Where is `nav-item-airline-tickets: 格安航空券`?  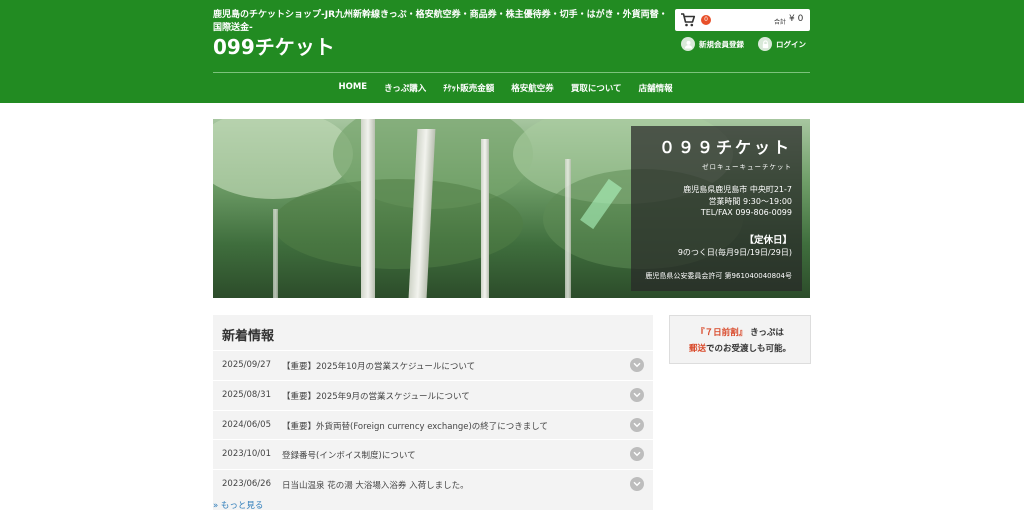 nav-item-airline-tickets: 格安航空券 is located at coordinates (532, 88).